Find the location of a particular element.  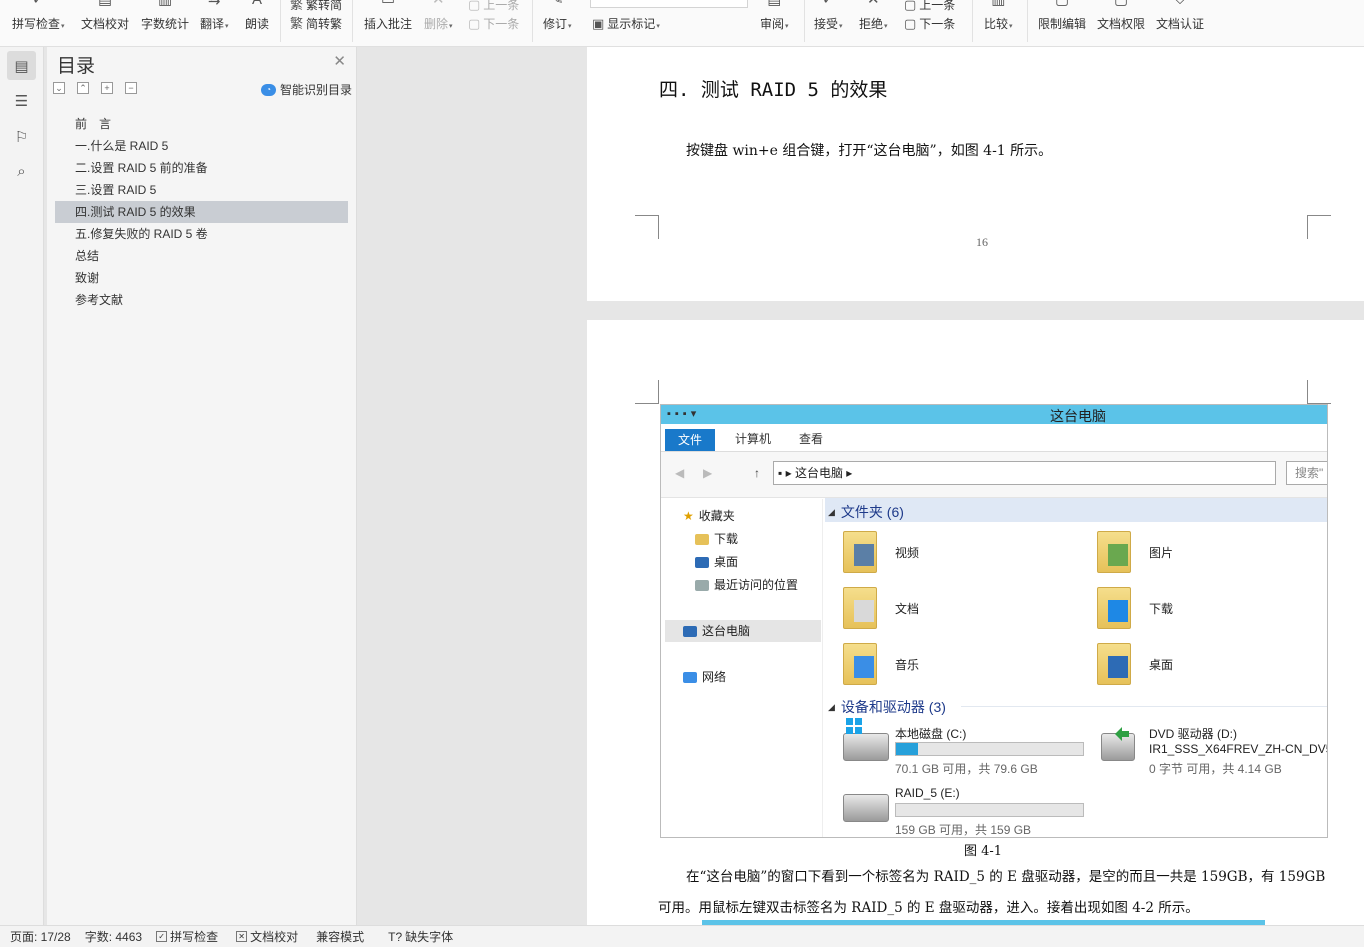

insert-comment-button: ▭ 插入批注 is located at coordinates (388, 22).